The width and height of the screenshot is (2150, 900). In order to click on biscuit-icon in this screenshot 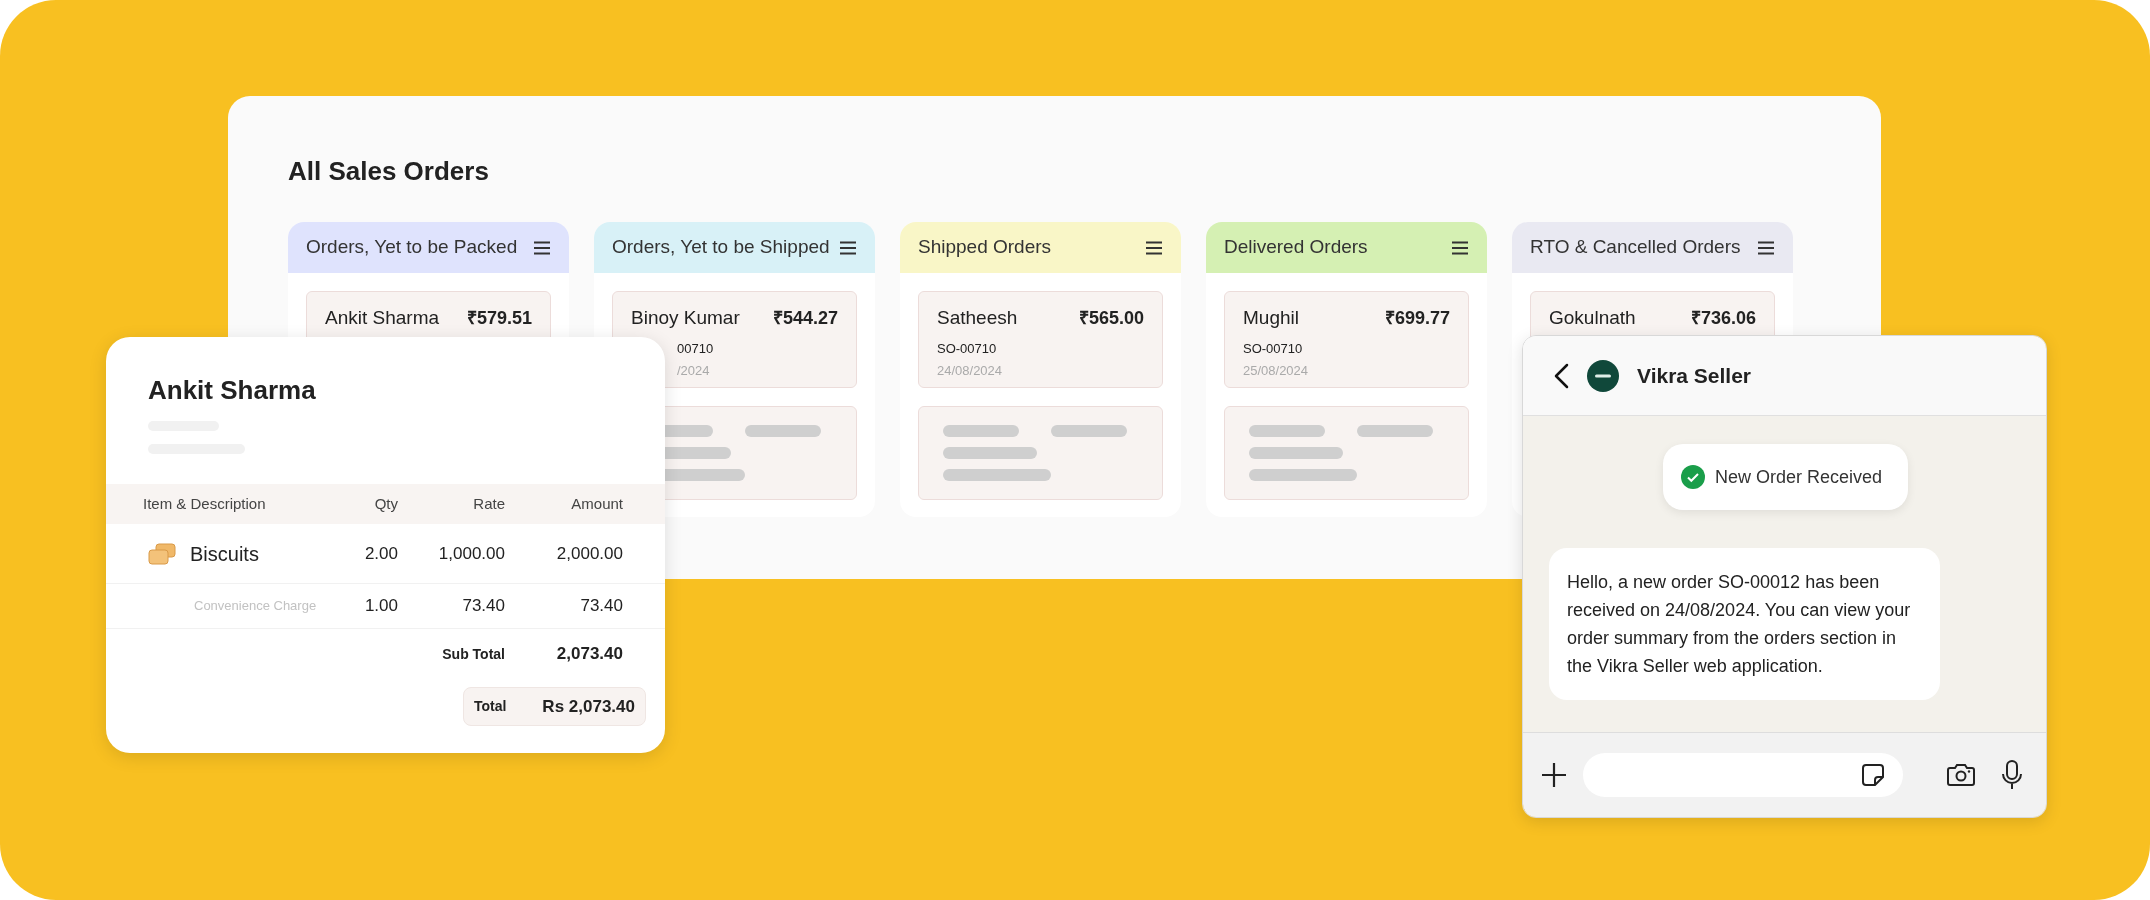, I will do `click(162, 553)`.